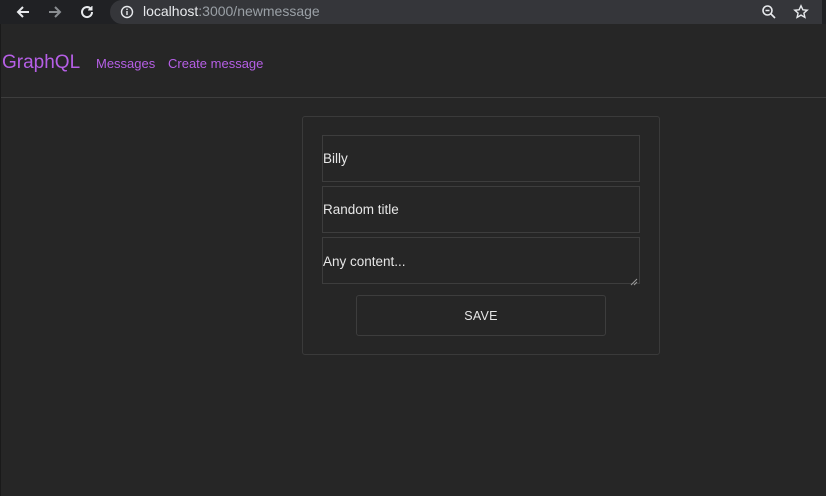 This screenshot has width=826, height=496. I want to click on reload-icon, so click(87, 12).